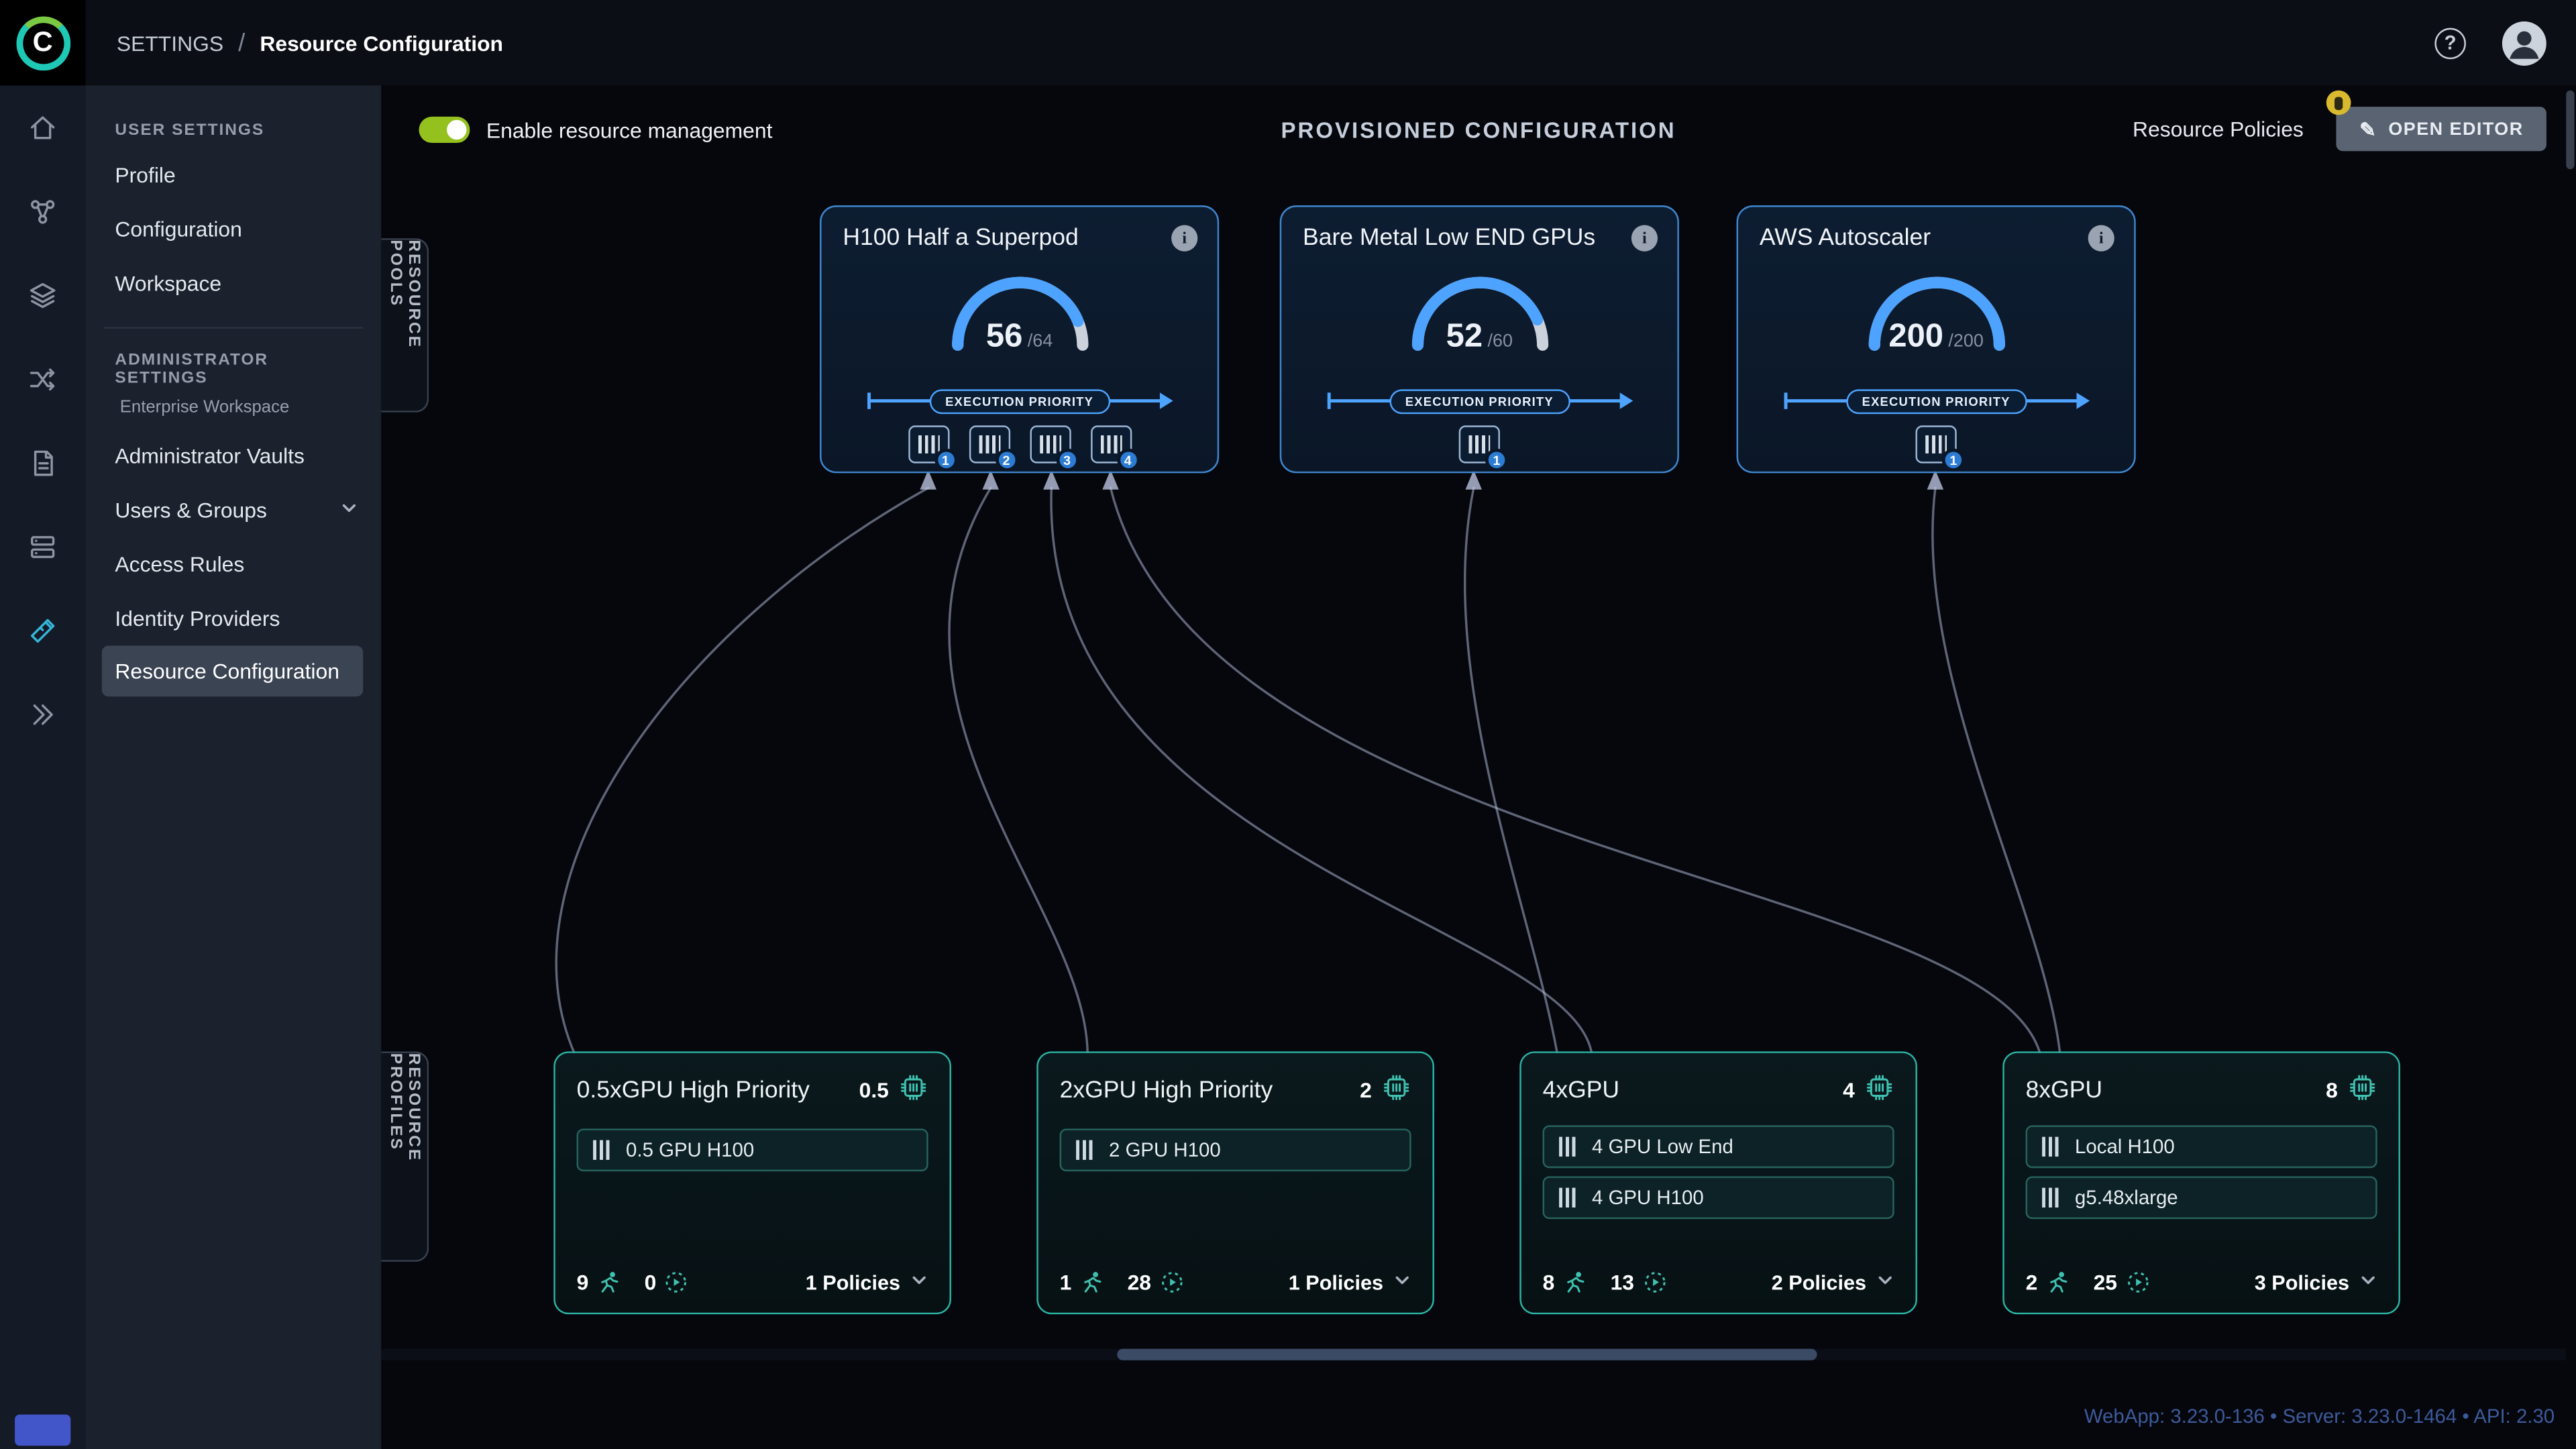 Image resolution: width=2576 pixels, height=1449 pixels. I want to click on running-count: 1, so click(1065, 1282).